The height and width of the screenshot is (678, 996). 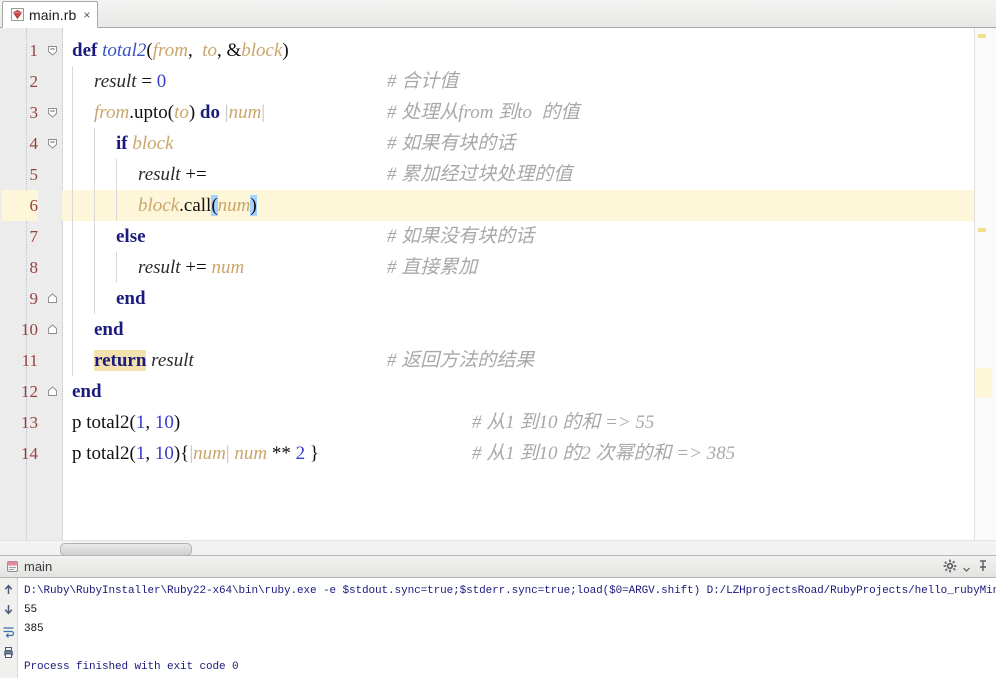 I want to click on console-header-actions, so click(x=966, y=568).